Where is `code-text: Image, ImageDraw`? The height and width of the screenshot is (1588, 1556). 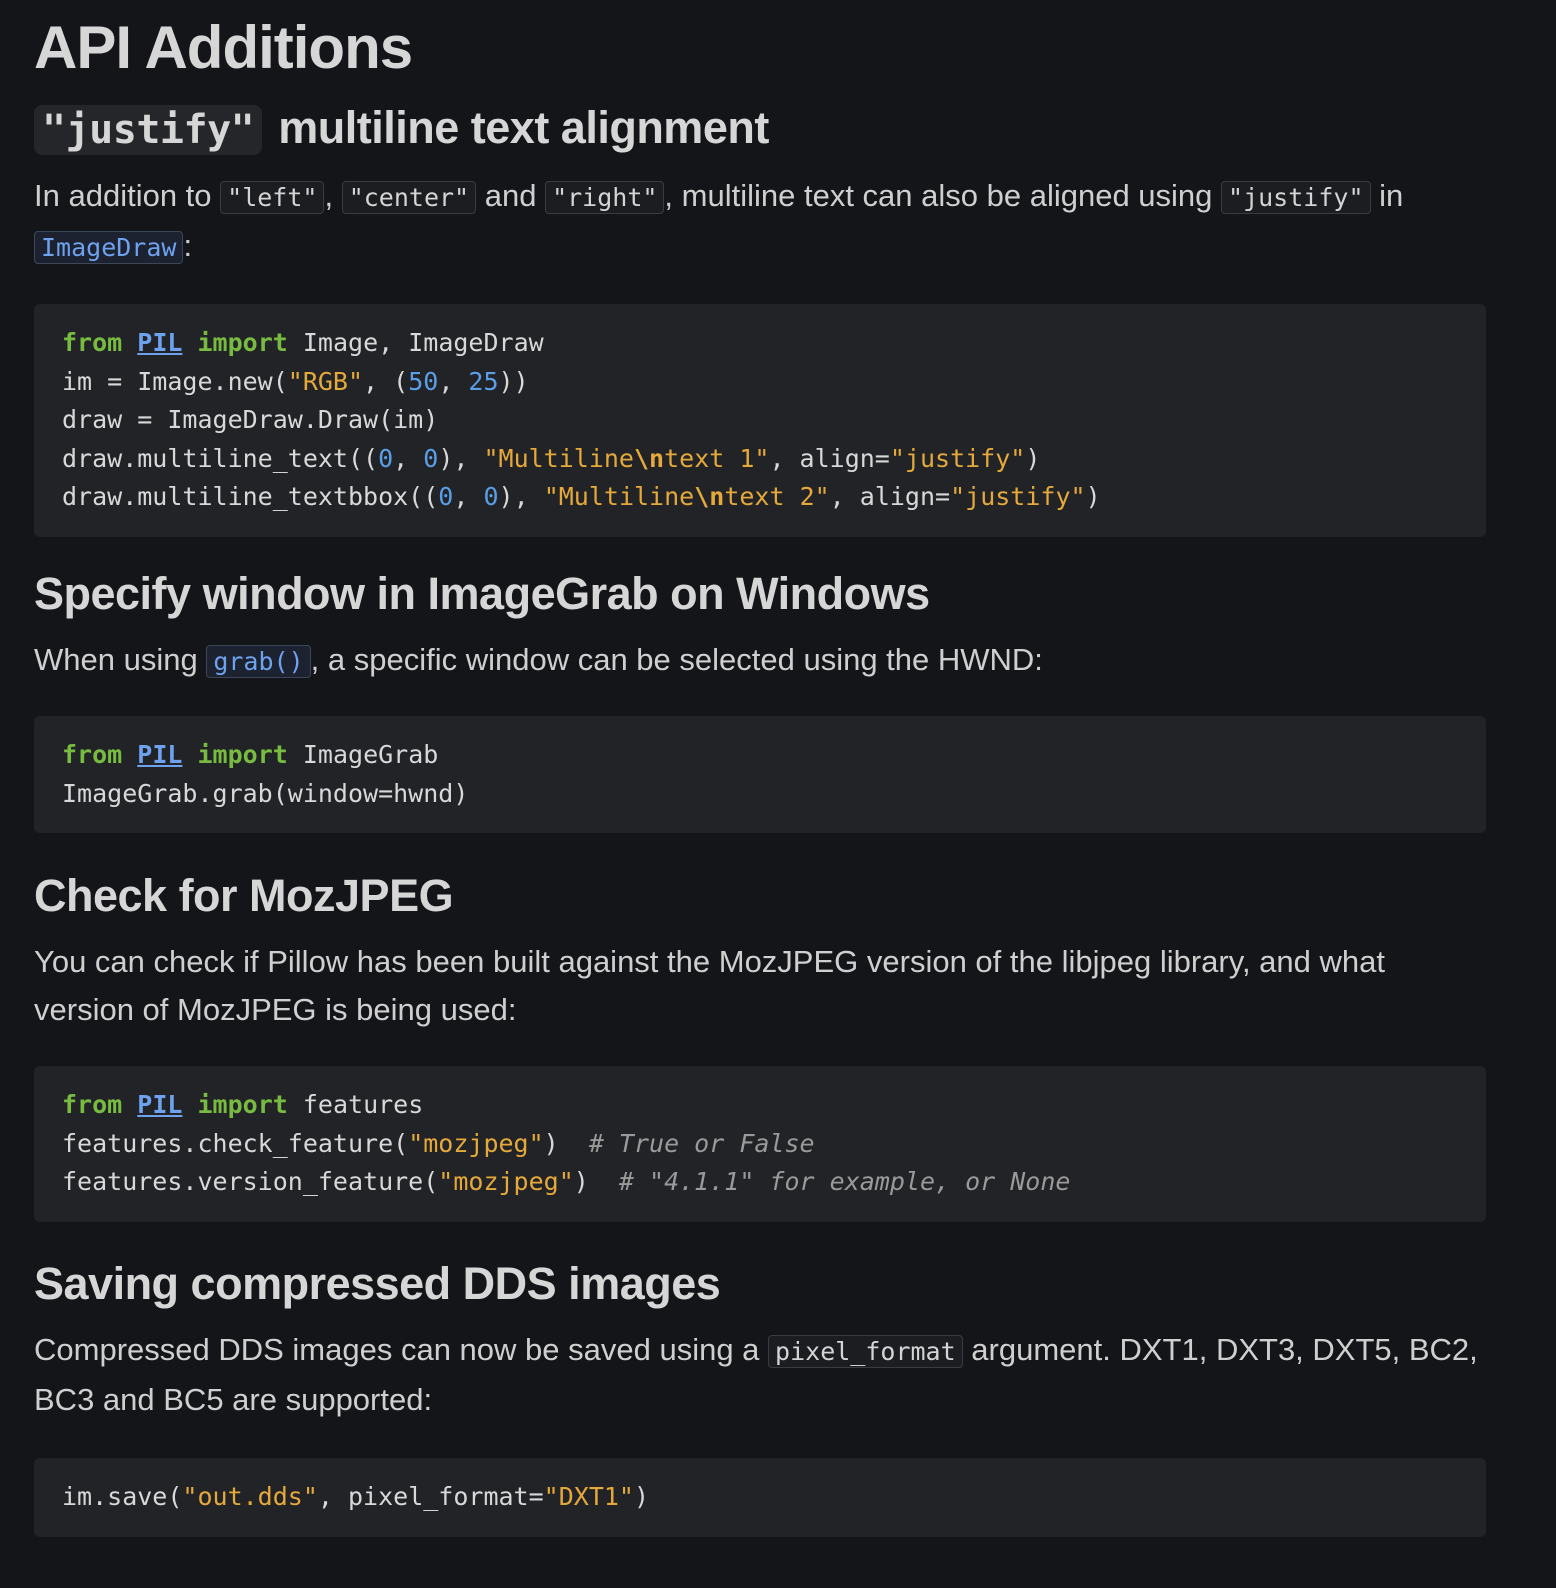 code-text: Image, ImageDraw is located at coordinates (415, 342).